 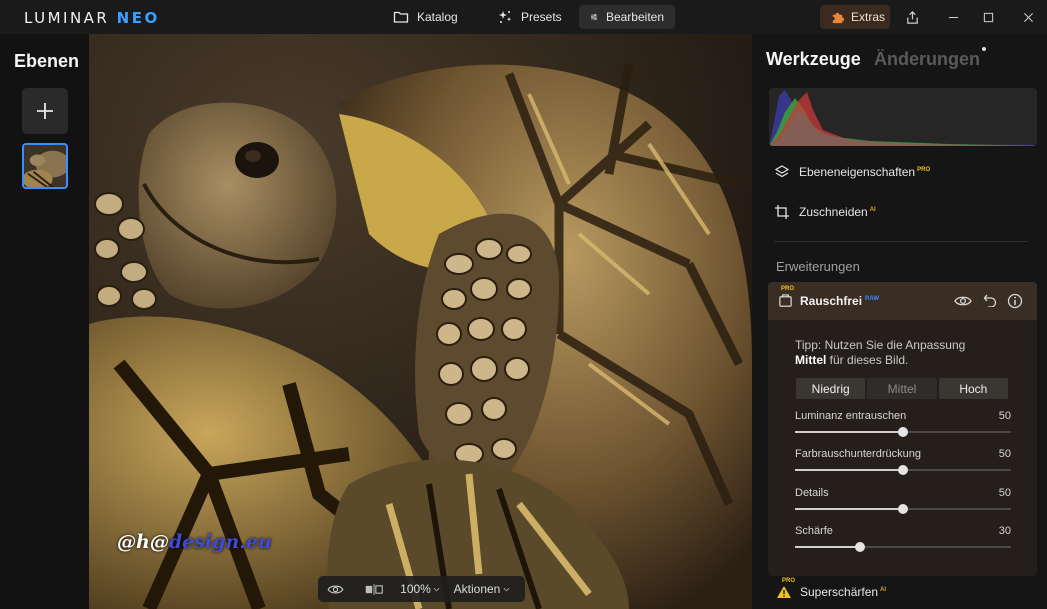 What do you see at coordinates (990, 300) in the screenshot?
I see `reset-icon` at bounding box center [990, 300].